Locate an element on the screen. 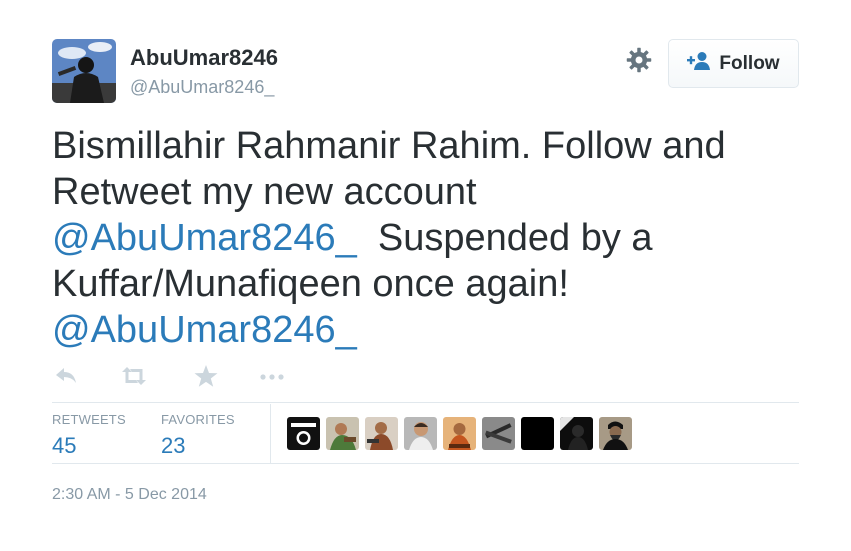 The height and width of the screenshot is (551, 851). retweet-icon is located at coordinates (134, 376).